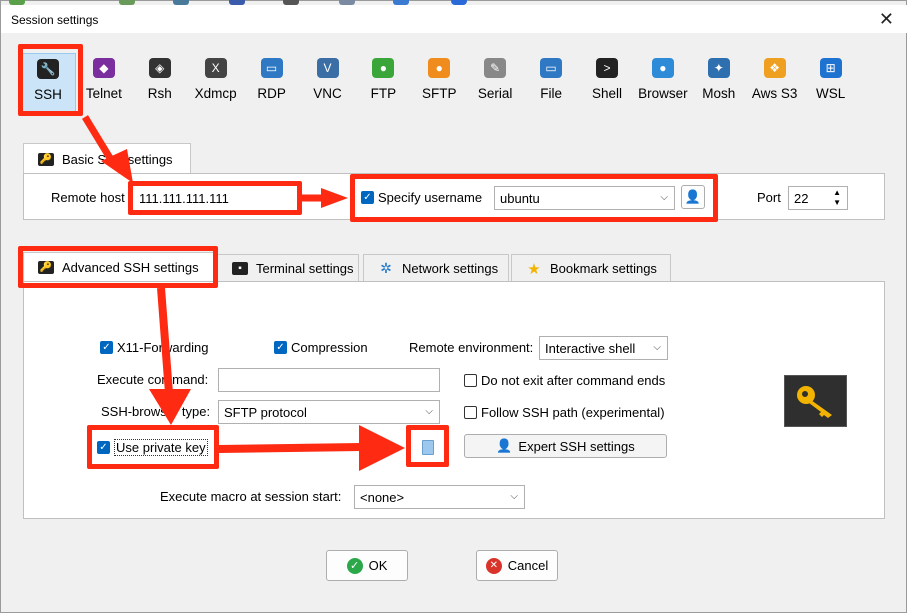  What do you see at coordinates (382, 497) in the screenshot?
I see `execute-macro-value: <none>` at bounding box center [382, 497].